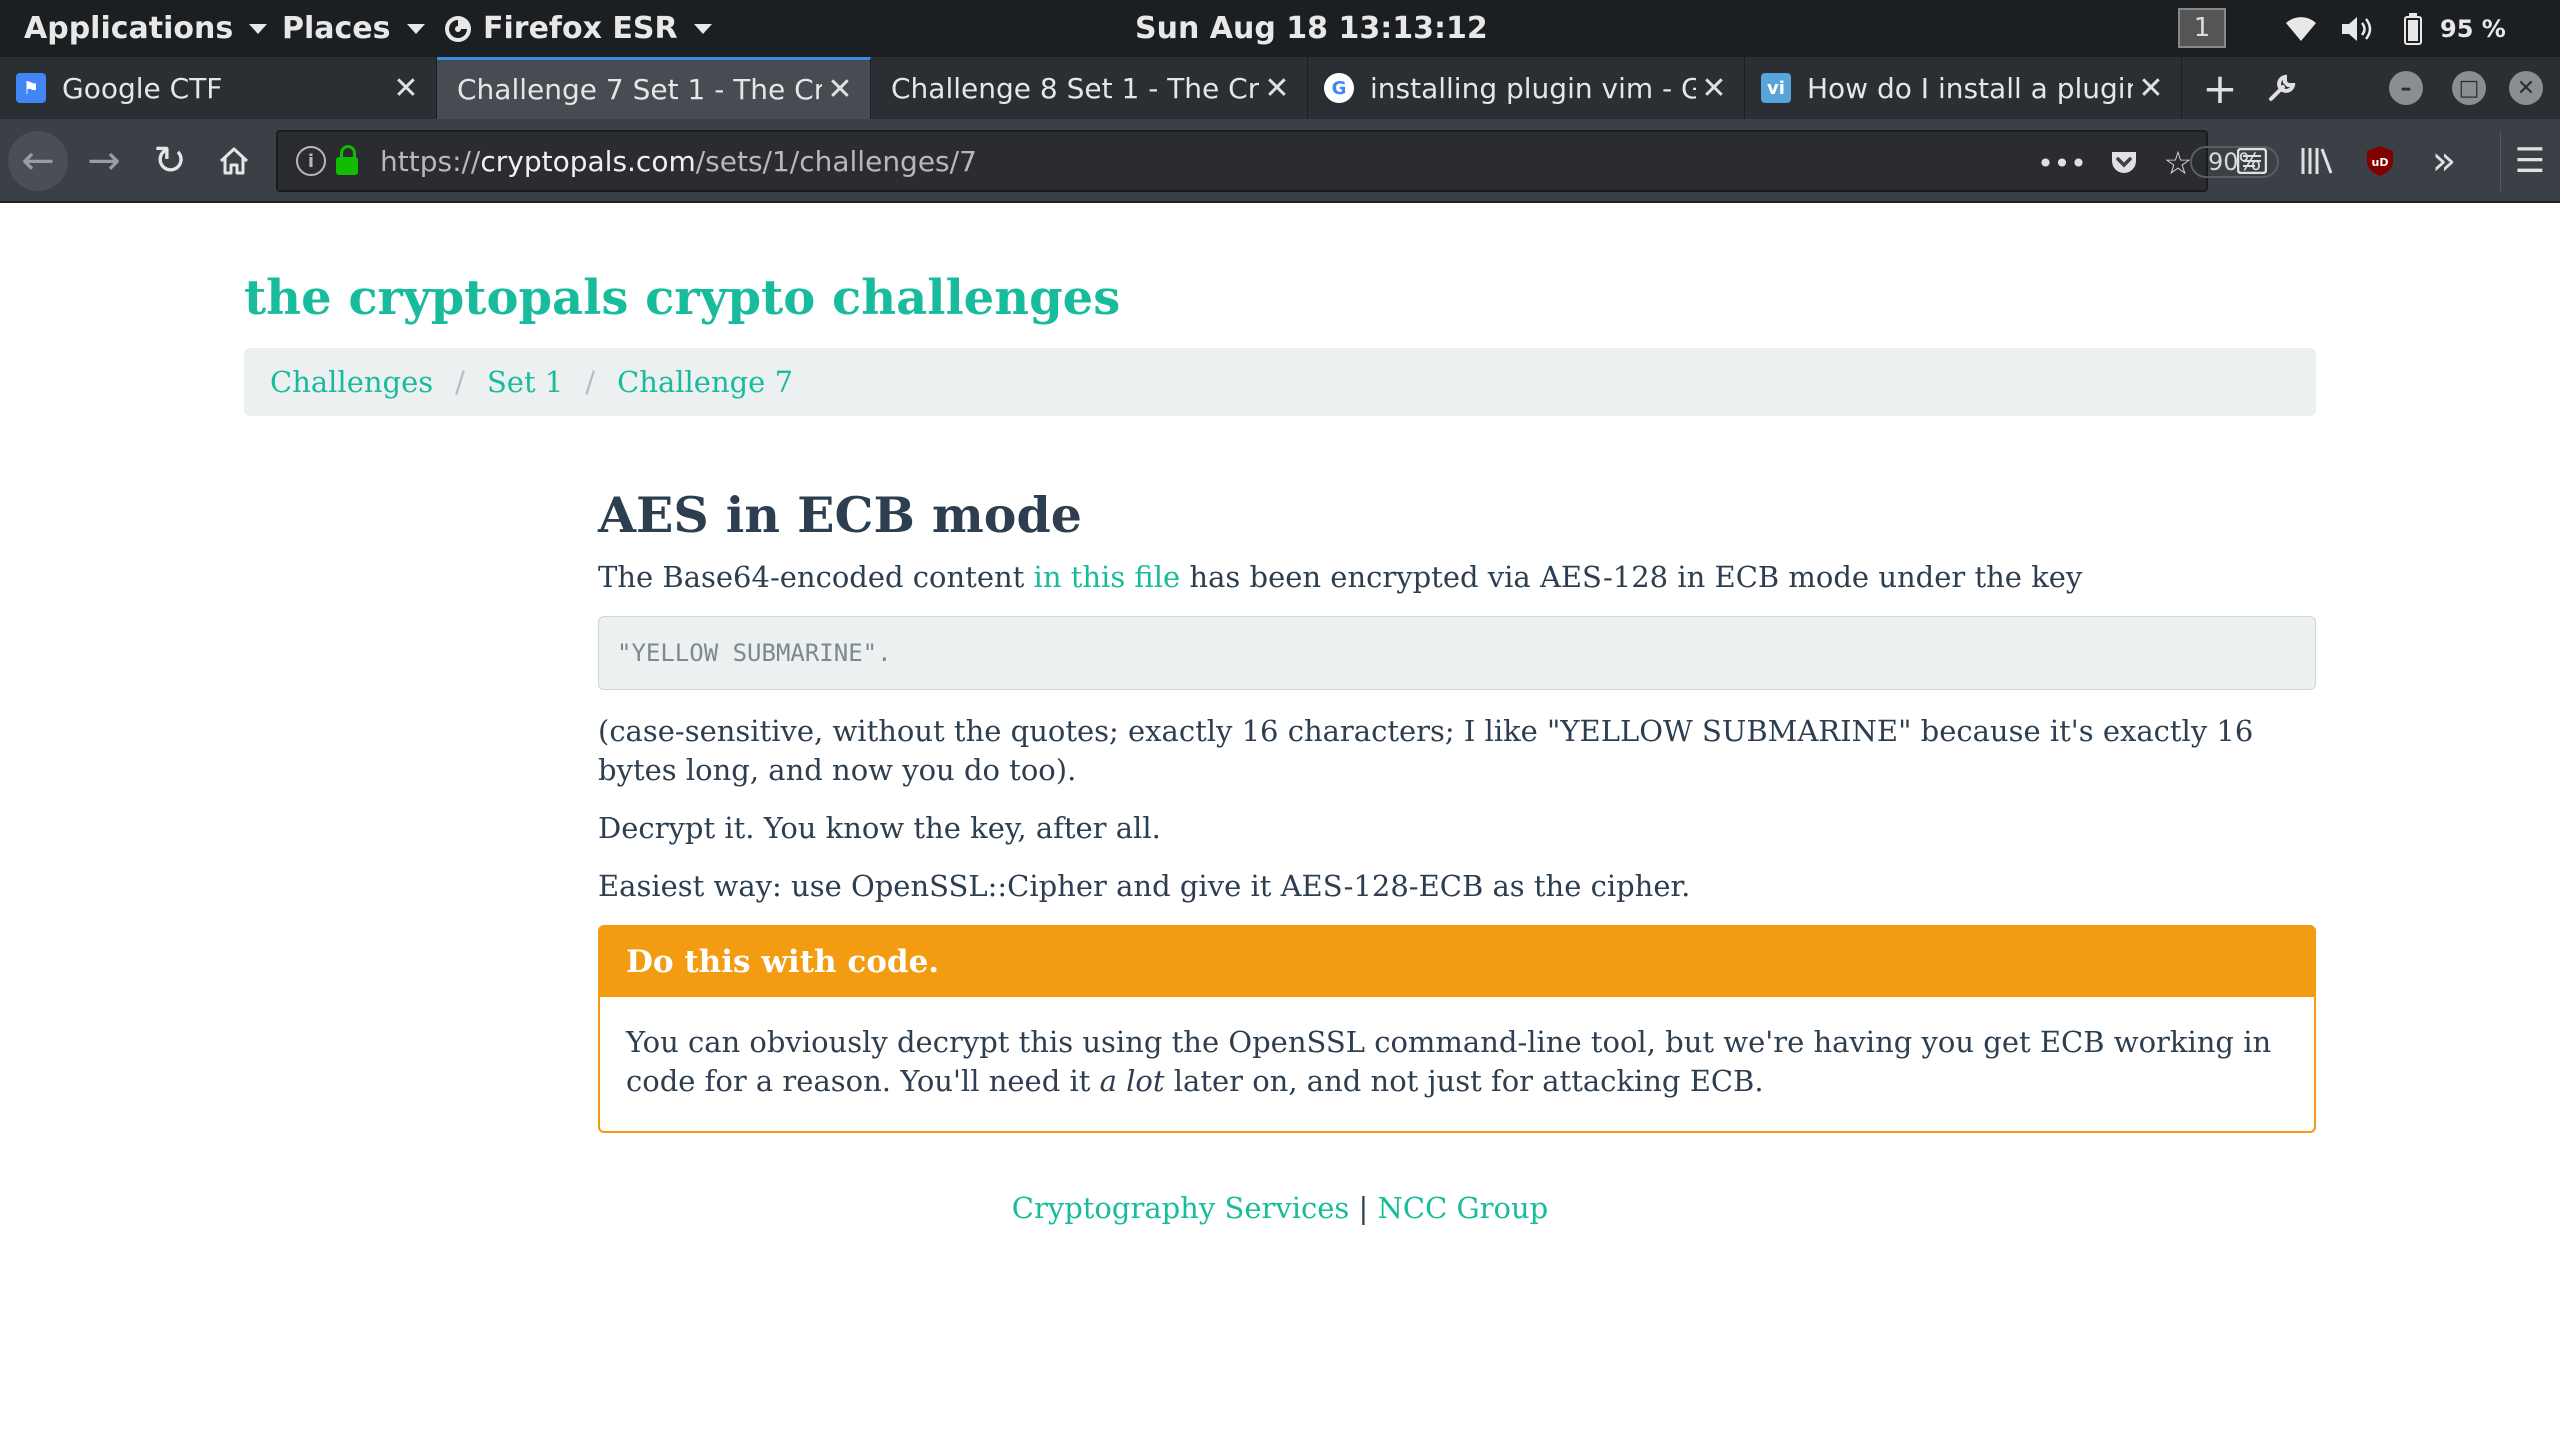 This screenshot has height=1440, width=2560. Describe the element at coordinates (2530, 161) in the screenshot. I see `hamburger-menu-icon: ☰` at that location.